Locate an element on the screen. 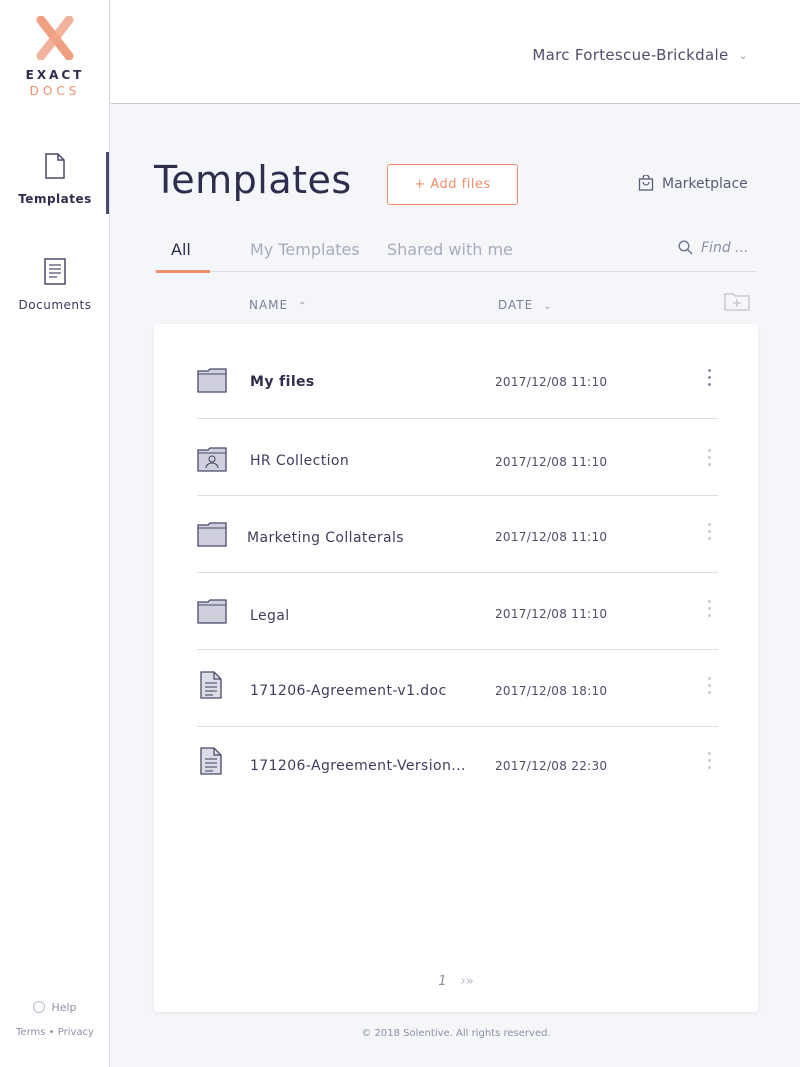 The height and width of the screenshot is (1067, 800). legal-links: Terms • Privacy is located at coordinates (55, 1032).